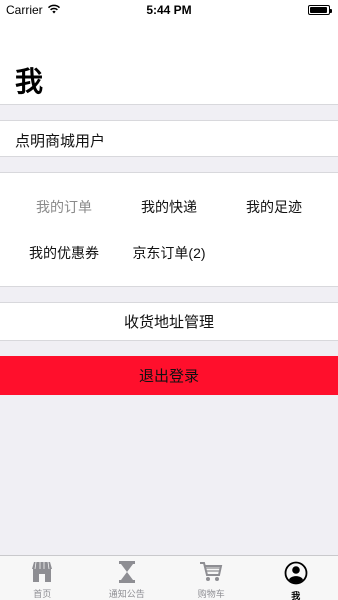 This screenshot has height=600, width=338. I want to click on tab-label: 购物车, so click(211, 594).